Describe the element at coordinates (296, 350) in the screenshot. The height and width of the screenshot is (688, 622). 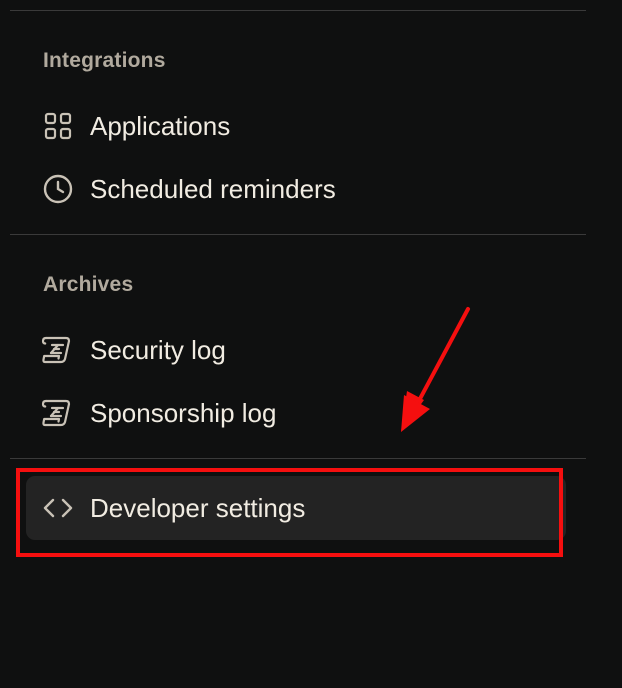
I see `sidebar-item-security-log: Security log` at that location.